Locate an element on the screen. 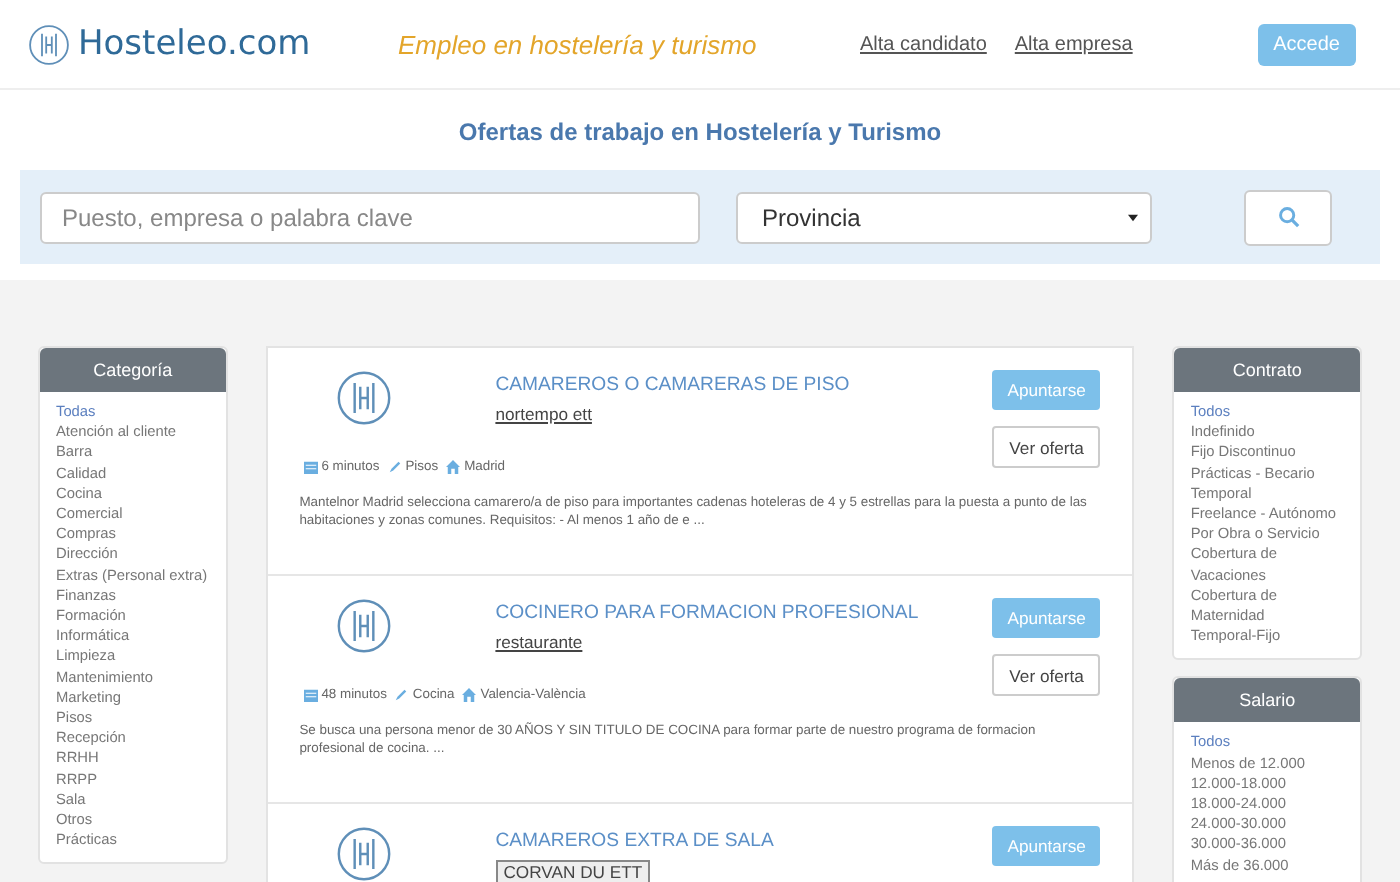 This screenshot has height=882, width=1400. job-title-link: CAMAREROS O CAMARERAS DE PISO is located at coordinates (672, 385).